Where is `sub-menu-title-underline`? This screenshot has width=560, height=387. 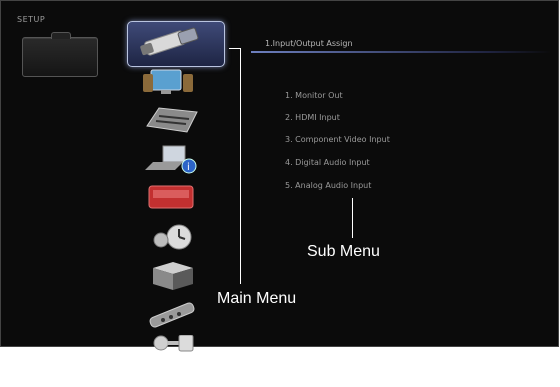 sub-menu-title-underline is located at coordinates (401, 52).